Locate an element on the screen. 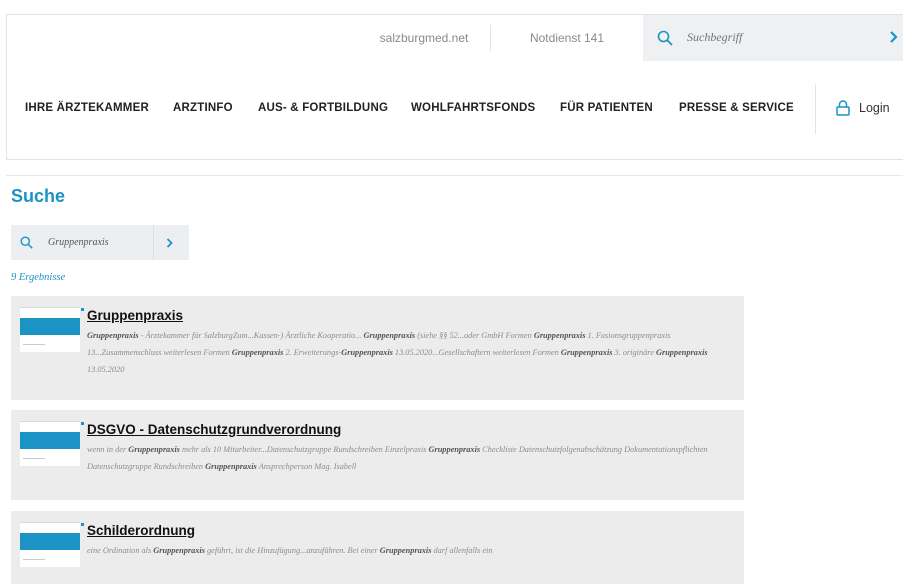 The height and width of the screenshot is (584, 903). top-bar: salzburgmed.net Notdienst 141 is located at coordinates (454, 37).